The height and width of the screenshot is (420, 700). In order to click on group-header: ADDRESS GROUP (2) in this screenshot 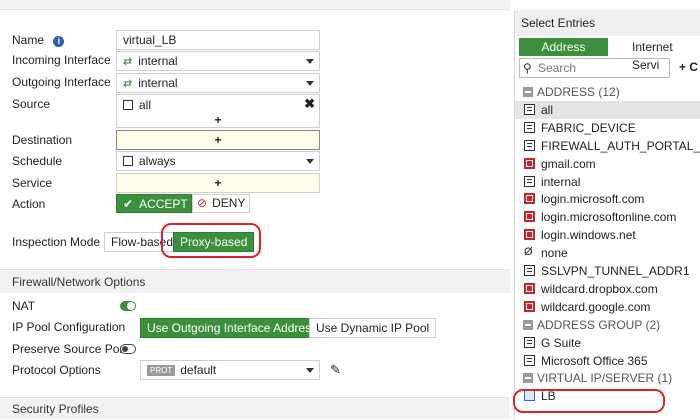, I will do `click(607, 325)`.